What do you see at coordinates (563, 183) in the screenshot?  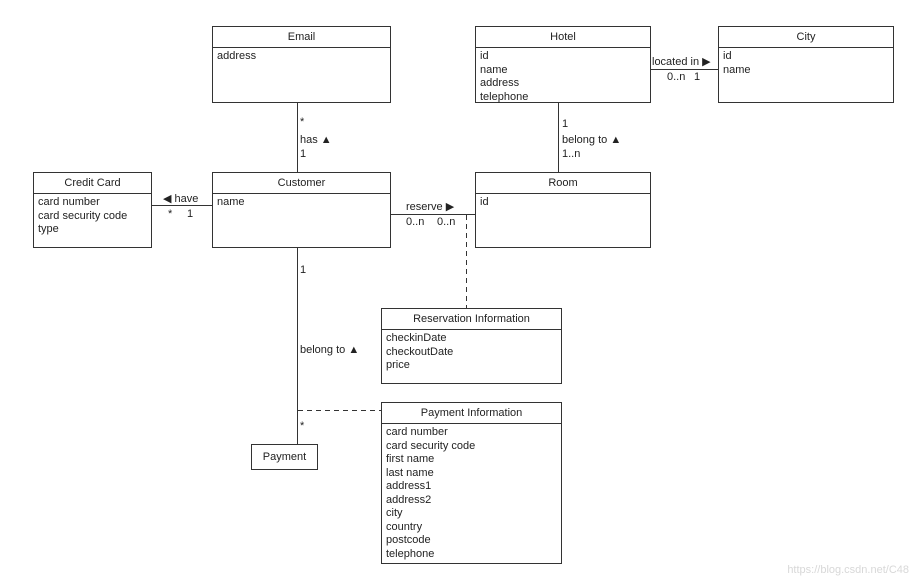 I see `class-name: Room` at bounding box center [563, 183].